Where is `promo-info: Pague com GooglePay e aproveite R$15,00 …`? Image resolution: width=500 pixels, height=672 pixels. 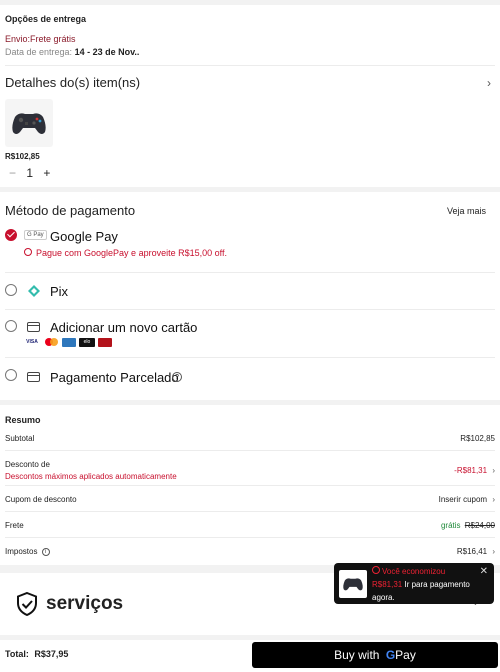
promo-info: Pague com GooglePay e aproveite R$15,00 … is located at coordinates (125, 253).